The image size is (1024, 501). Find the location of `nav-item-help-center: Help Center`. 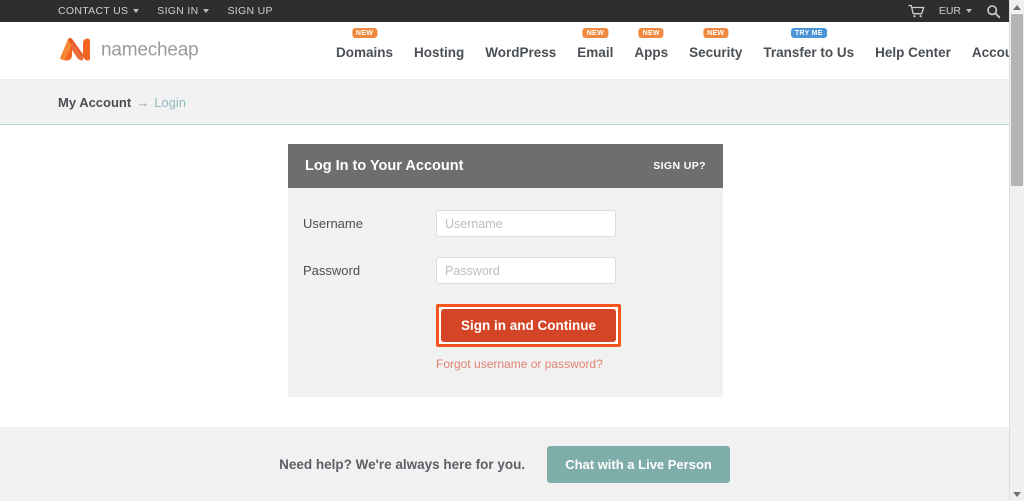

nav-item-help-center: Help Center is located at coordinates (913, 51).